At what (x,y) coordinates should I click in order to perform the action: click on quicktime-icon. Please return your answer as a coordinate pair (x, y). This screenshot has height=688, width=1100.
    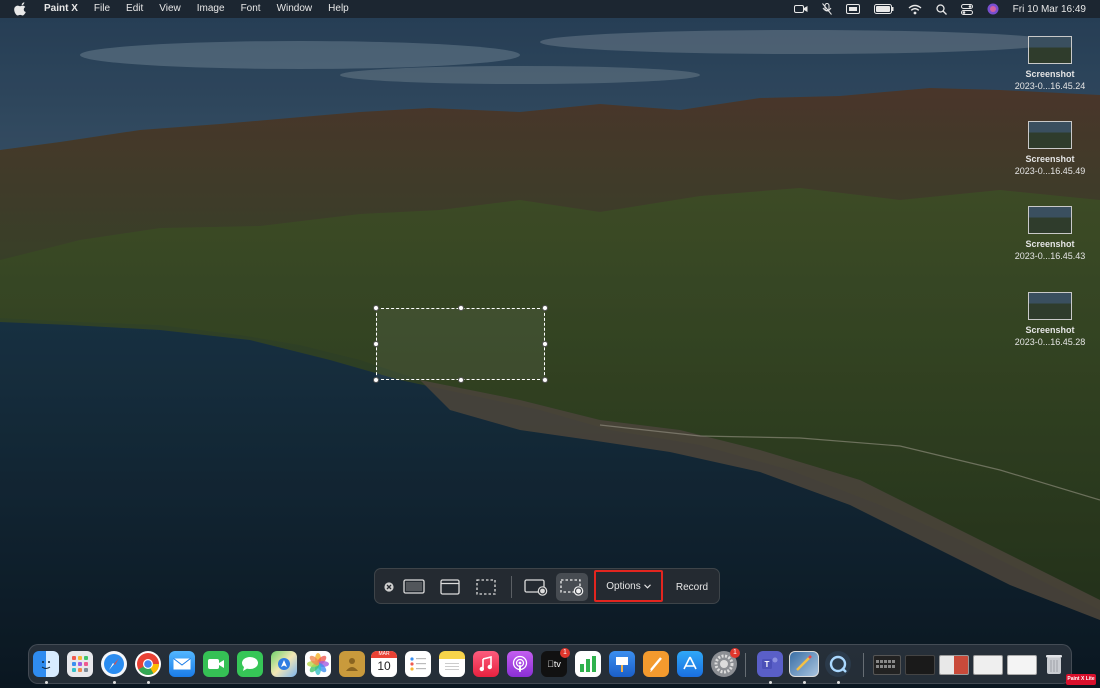
    Looking at the image, I should click on (838, 664).